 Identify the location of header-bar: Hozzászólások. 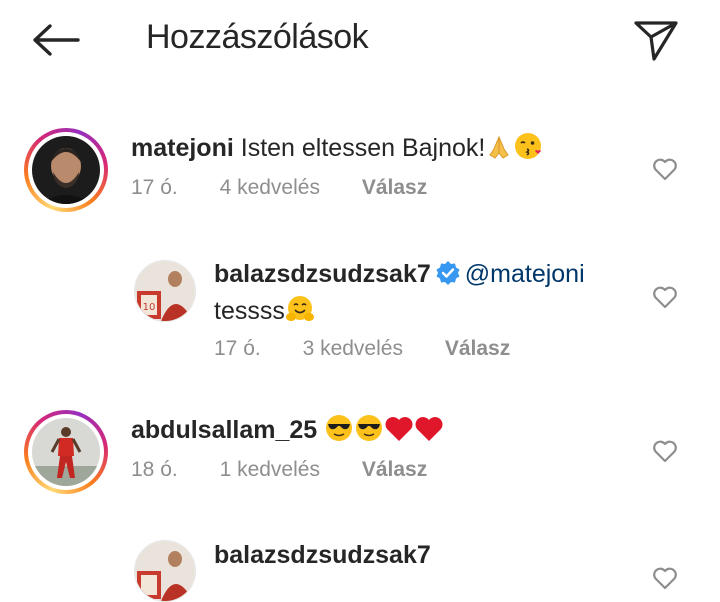
(360, 40).